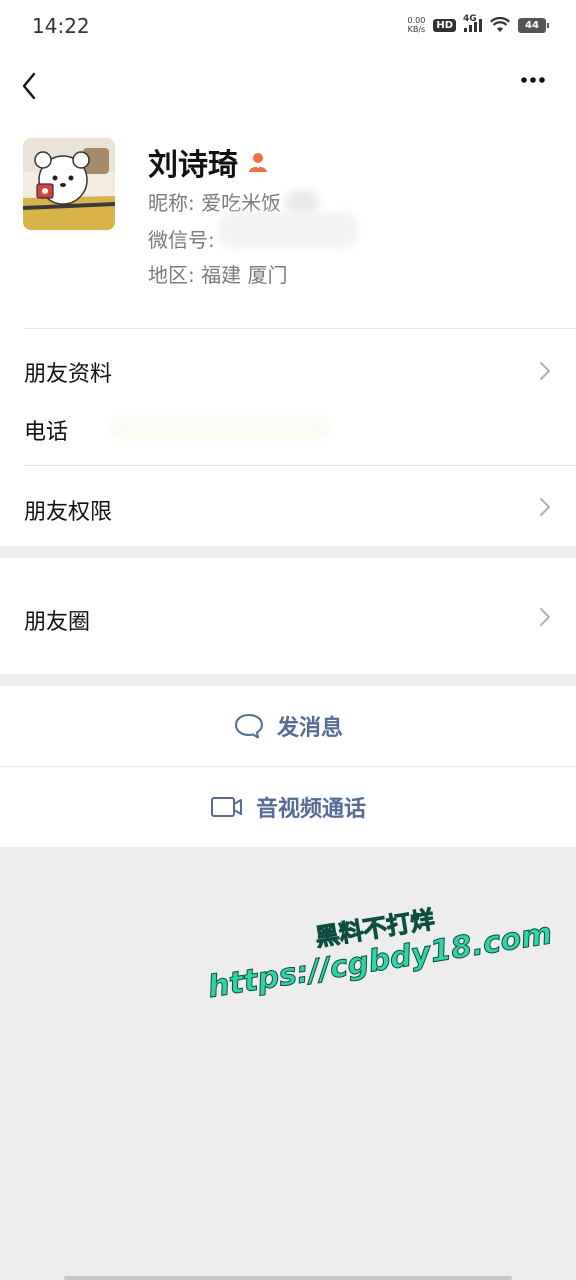 This screenshot has height=1280, width=576. I want to click on net-speed: 0.00 KB/s, so click(417, 25).